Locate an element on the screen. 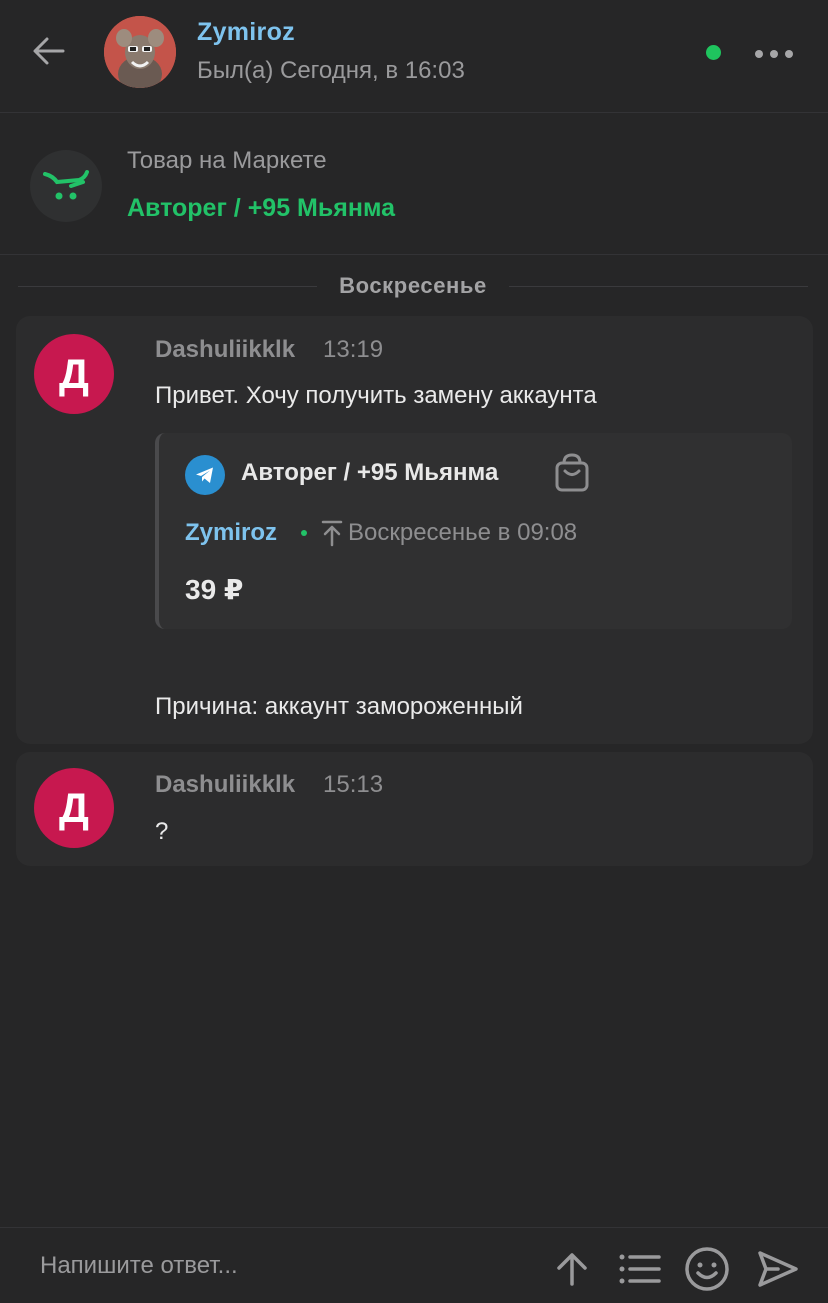  reply-input is located at coordinates (274, 1266).